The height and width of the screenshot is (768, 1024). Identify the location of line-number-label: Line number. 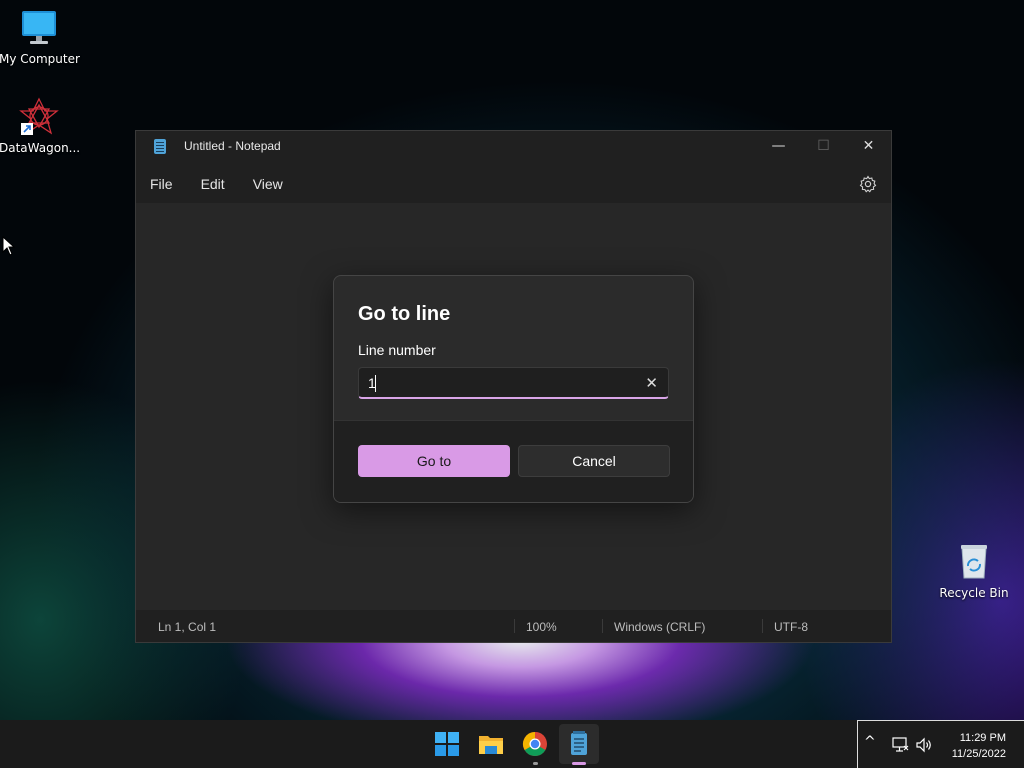
(397, 350).